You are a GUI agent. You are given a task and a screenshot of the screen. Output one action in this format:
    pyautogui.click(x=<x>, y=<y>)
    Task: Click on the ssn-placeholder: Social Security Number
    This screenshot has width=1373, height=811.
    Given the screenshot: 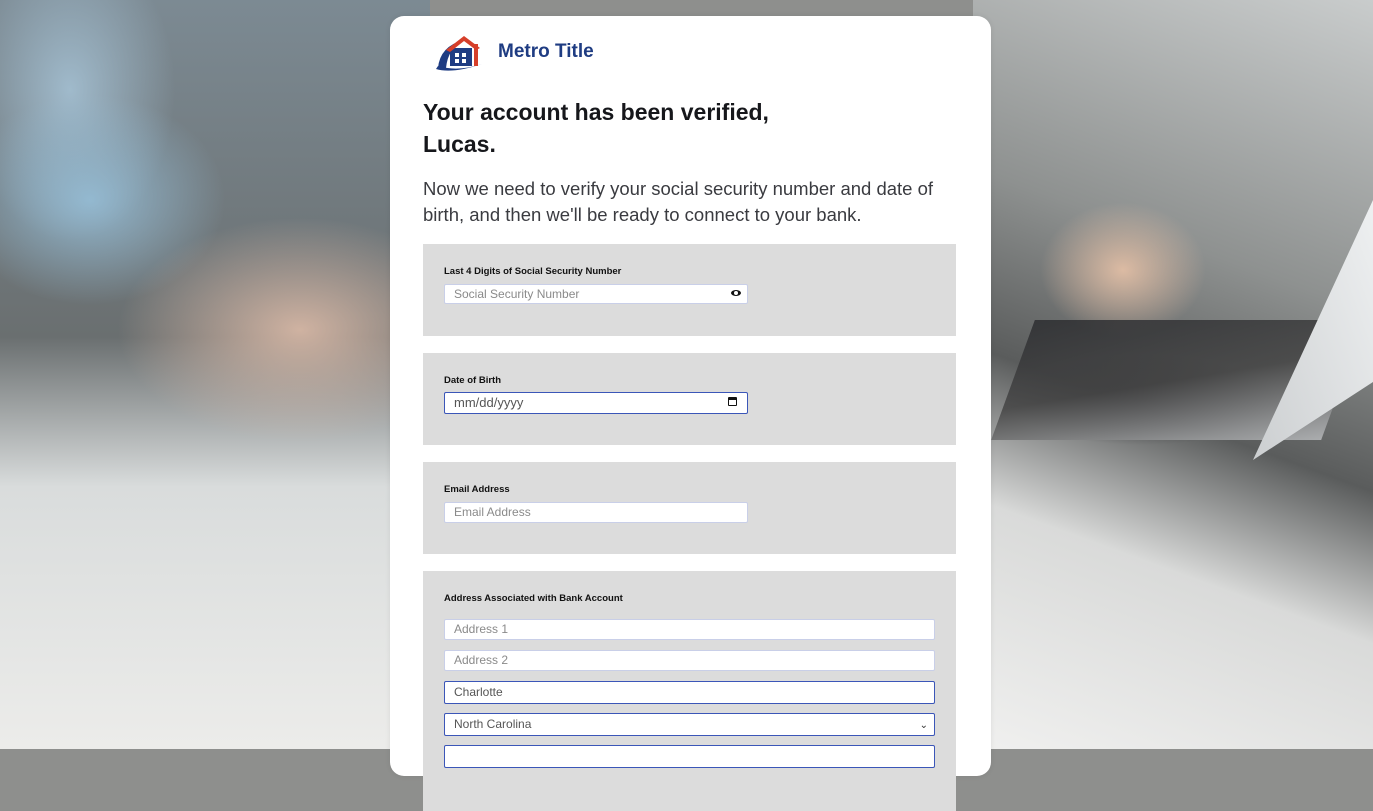 What is the action you would take?
    pyautogui.click(x=517, y=294)
    